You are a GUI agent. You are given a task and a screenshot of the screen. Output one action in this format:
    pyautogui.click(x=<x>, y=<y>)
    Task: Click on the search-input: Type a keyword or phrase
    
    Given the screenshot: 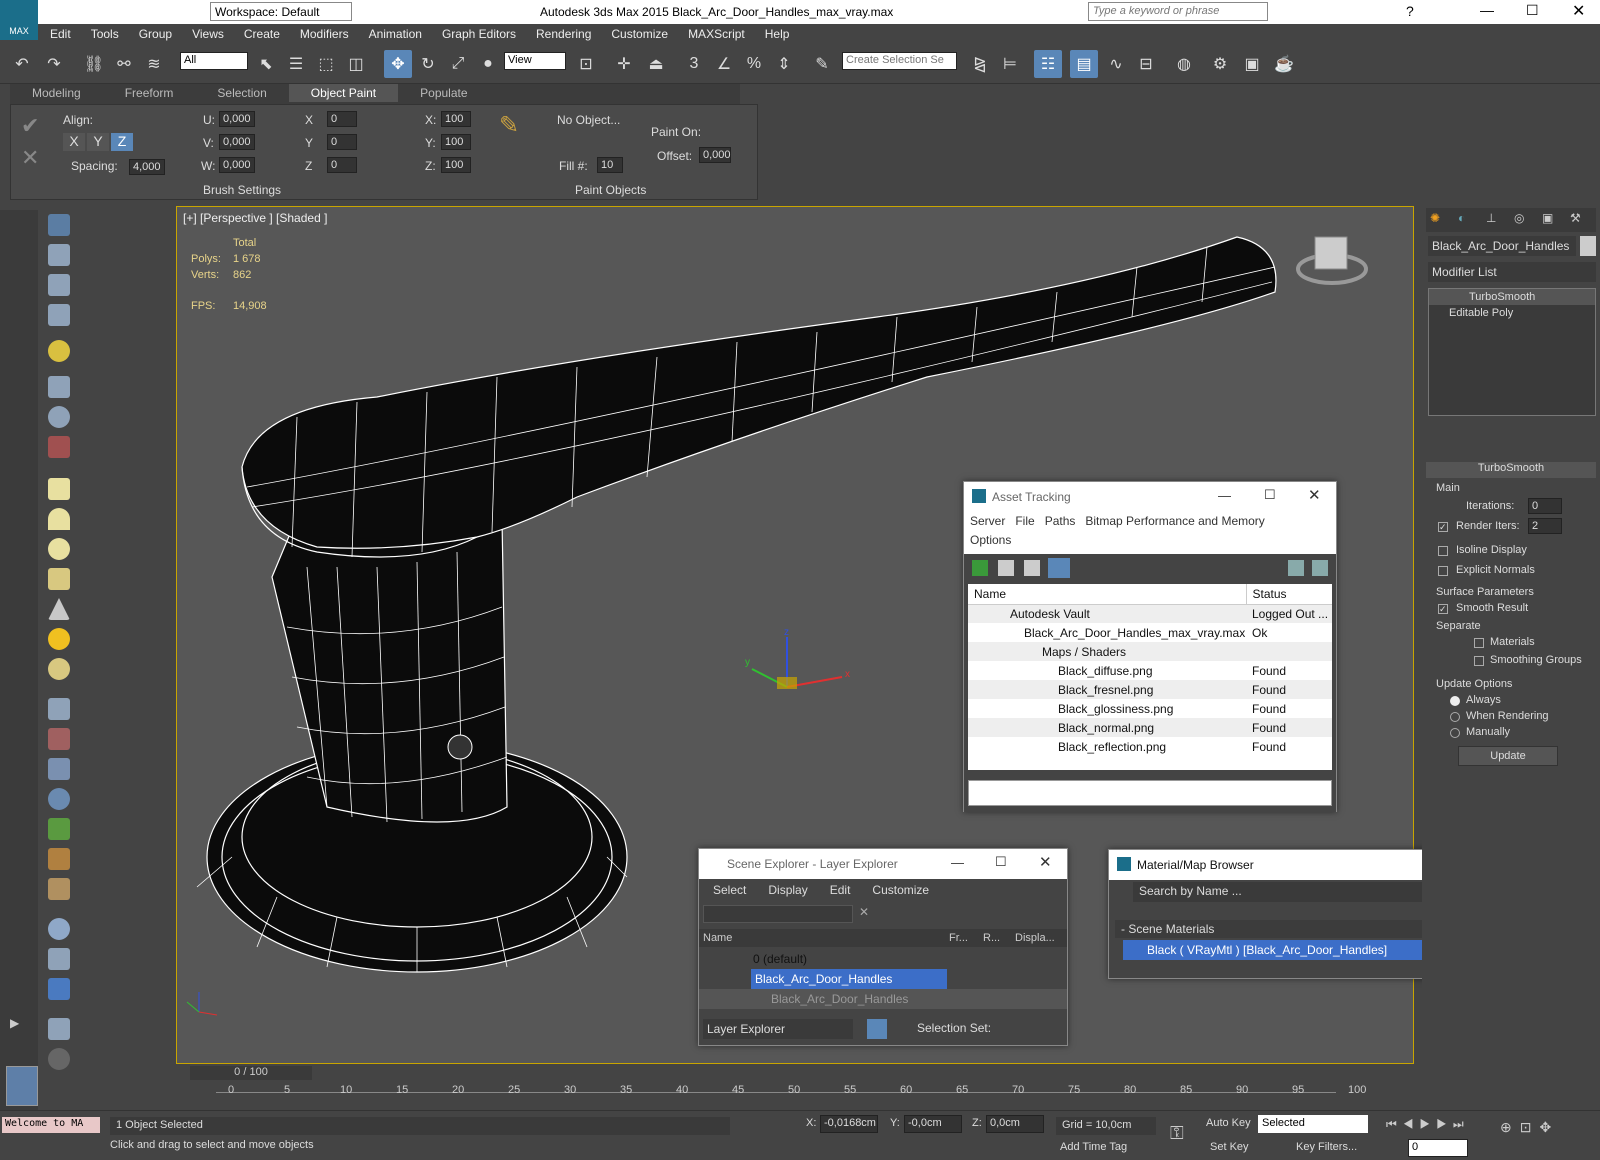 What is the action you would take?
    pyautogui.click(x=1178, y=11)
    